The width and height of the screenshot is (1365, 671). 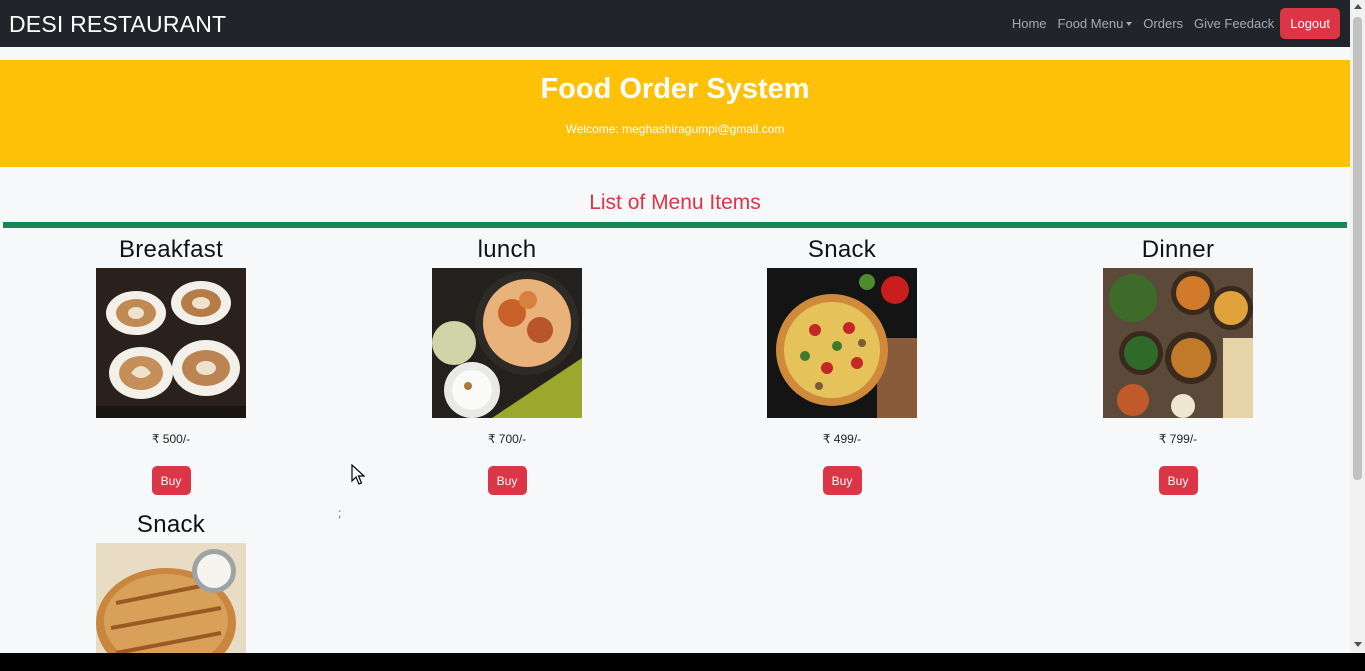 I want to click on vertical-scrollbar, so click(x=1357, y=326).